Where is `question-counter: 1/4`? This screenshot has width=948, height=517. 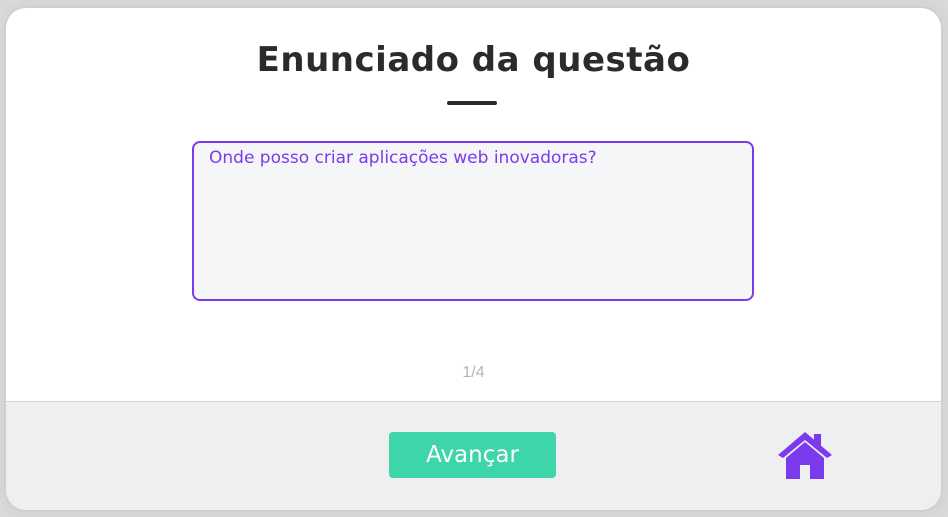 question-counter: 1/4 is located at coordinates (473, 372).